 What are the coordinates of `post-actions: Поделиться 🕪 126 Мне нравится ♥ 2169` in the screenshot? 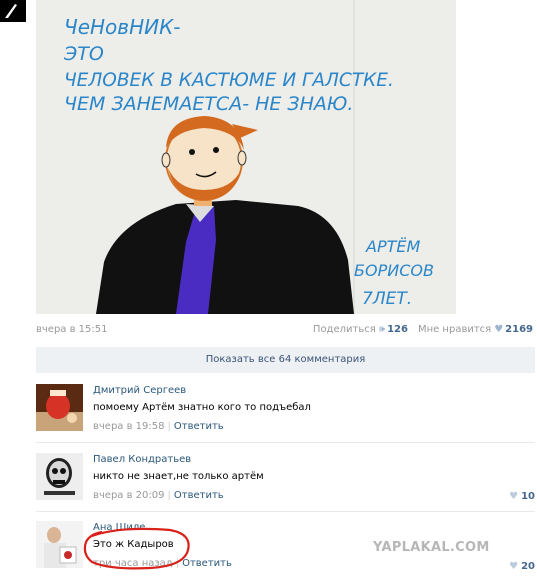 It's located at (423, 329).